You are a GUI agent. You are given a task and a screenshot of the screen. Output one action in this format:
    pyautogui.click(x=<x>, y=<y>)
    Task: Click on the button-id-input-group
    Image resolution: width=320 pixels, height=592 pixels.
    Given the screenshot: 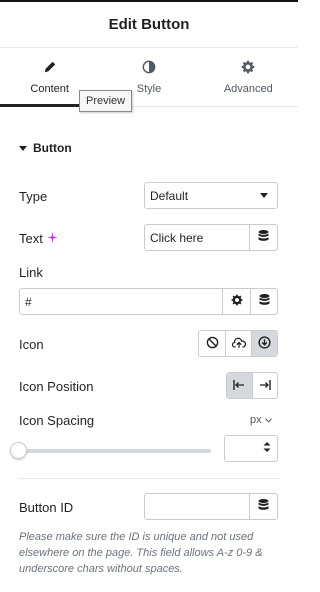 What is the action you would take?
    pyautogui.click(x=211, y=506)
    